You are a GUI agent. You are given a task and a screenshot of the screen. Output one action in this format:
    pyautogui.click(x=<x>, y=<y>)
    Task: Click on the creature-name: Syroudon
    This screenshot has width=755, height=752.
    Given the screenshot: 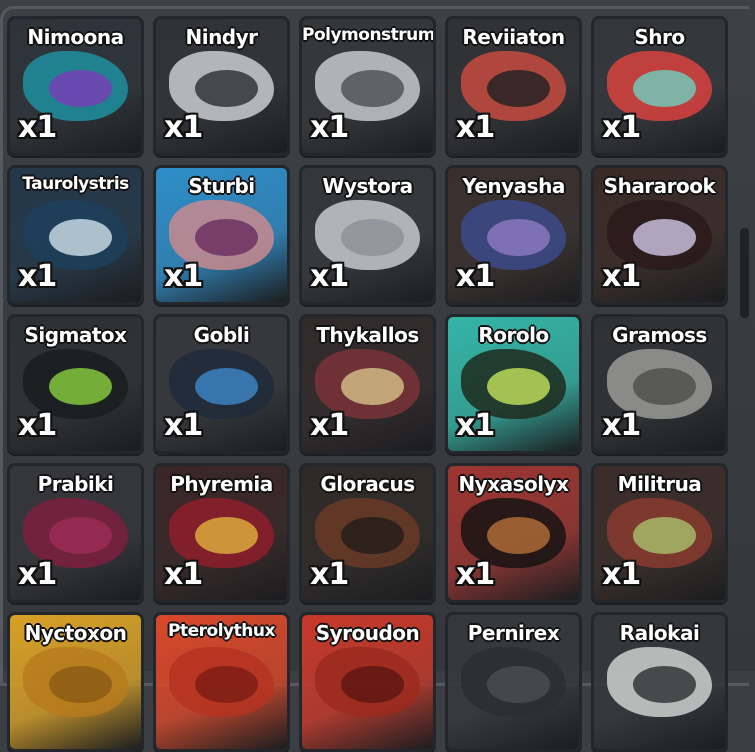 What is the action you would take?
    pyautogui.click(x=367, y=633)
    